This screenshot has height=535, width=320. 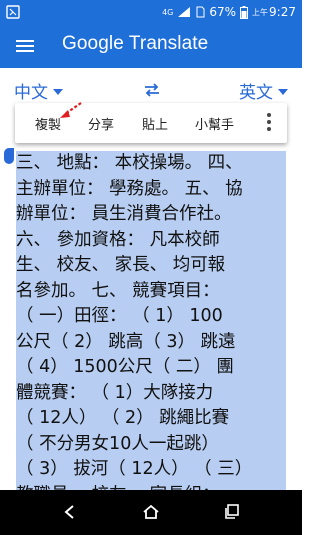 I want to click on source-text-line: （ 4） 1500公尺（ 二） 團, so click(x=151, y=368).